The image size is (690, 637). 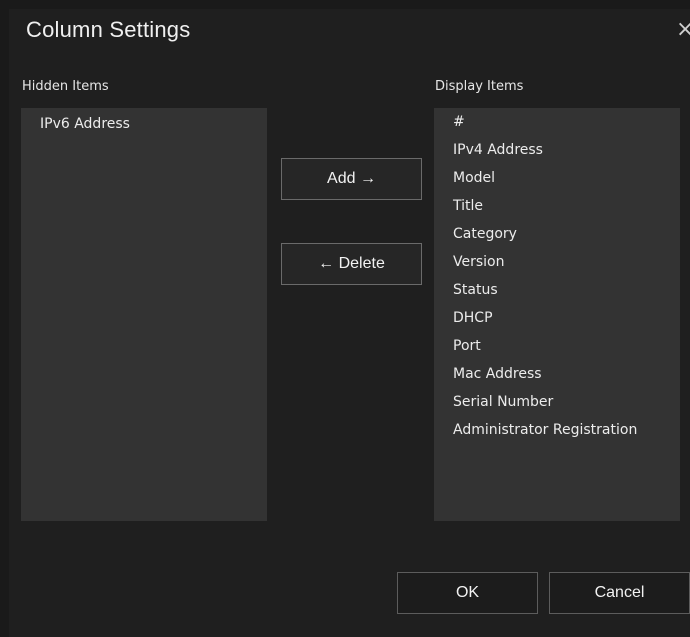 What do you see at coordinates (479, 86) in the screenshot?
I see `display-items-label: Display Items` at bounding box center [479, 86].